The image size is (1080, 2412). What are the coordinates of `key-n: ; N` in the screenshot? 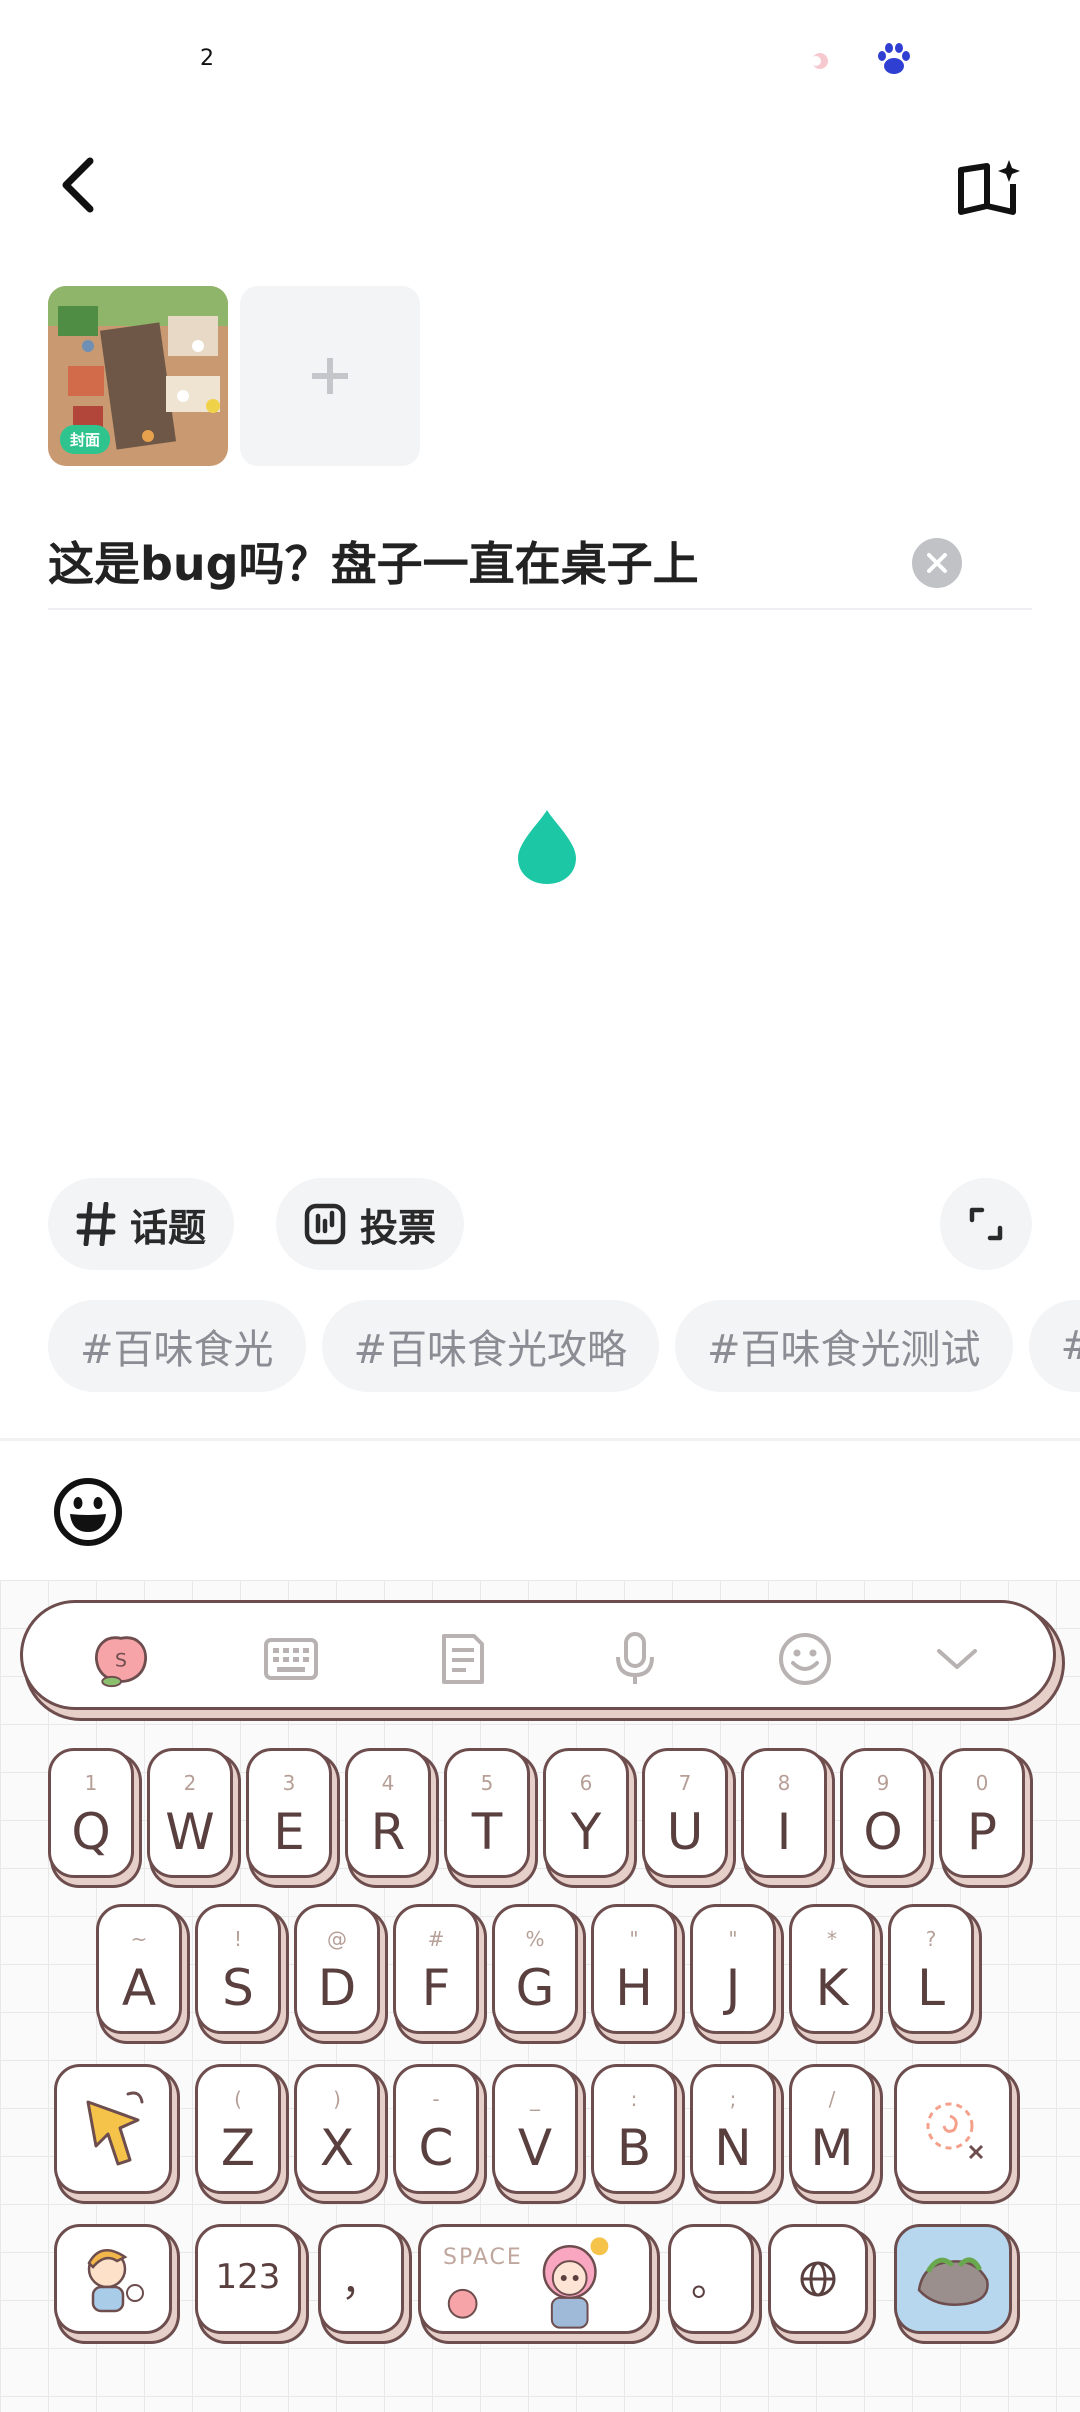 It's located at (733, 2129).